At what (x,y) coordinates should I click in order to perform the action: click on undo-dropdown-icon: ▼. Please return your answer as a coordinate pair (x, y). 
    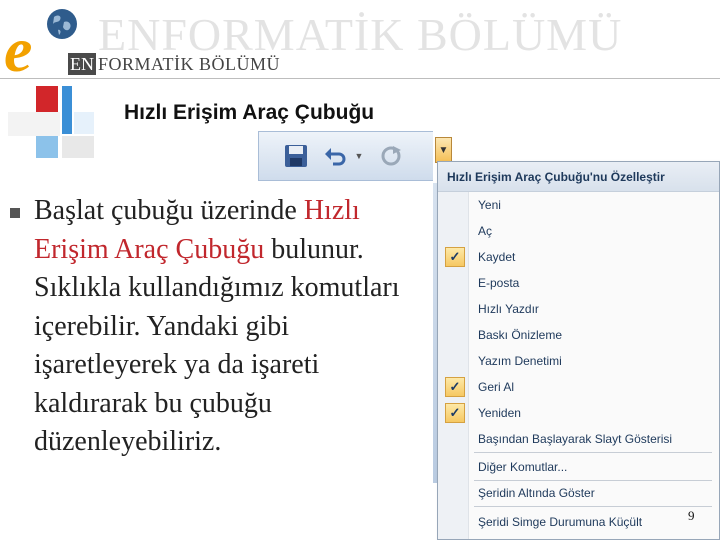
    Looking at the image, I should click on (359, 156).